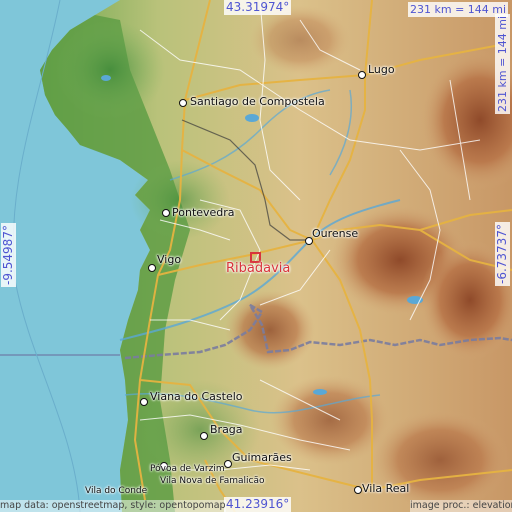 The width and height of the screenshot is (512, 512). Describe the element at coordinates (502, 254) in the screenshot. I see `coord-right: -6.73737°` at that location.